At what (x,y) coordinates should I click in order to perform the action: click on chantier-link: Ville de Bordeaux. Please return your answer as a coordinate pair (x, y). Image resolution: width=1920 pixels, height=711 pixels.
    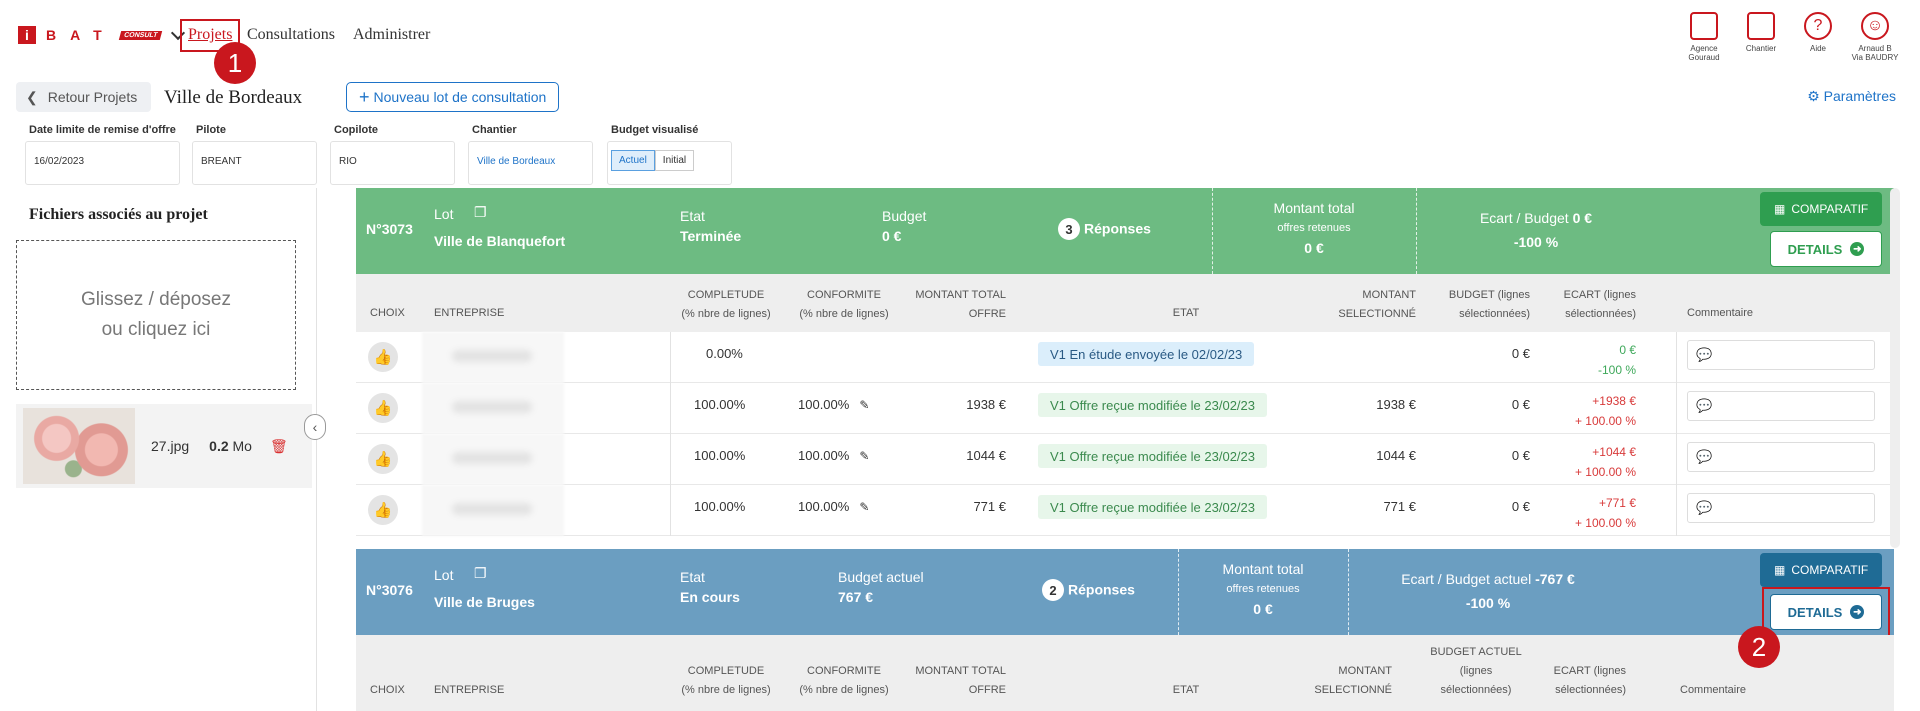
    Looking at the image, I should click on (530, 163).